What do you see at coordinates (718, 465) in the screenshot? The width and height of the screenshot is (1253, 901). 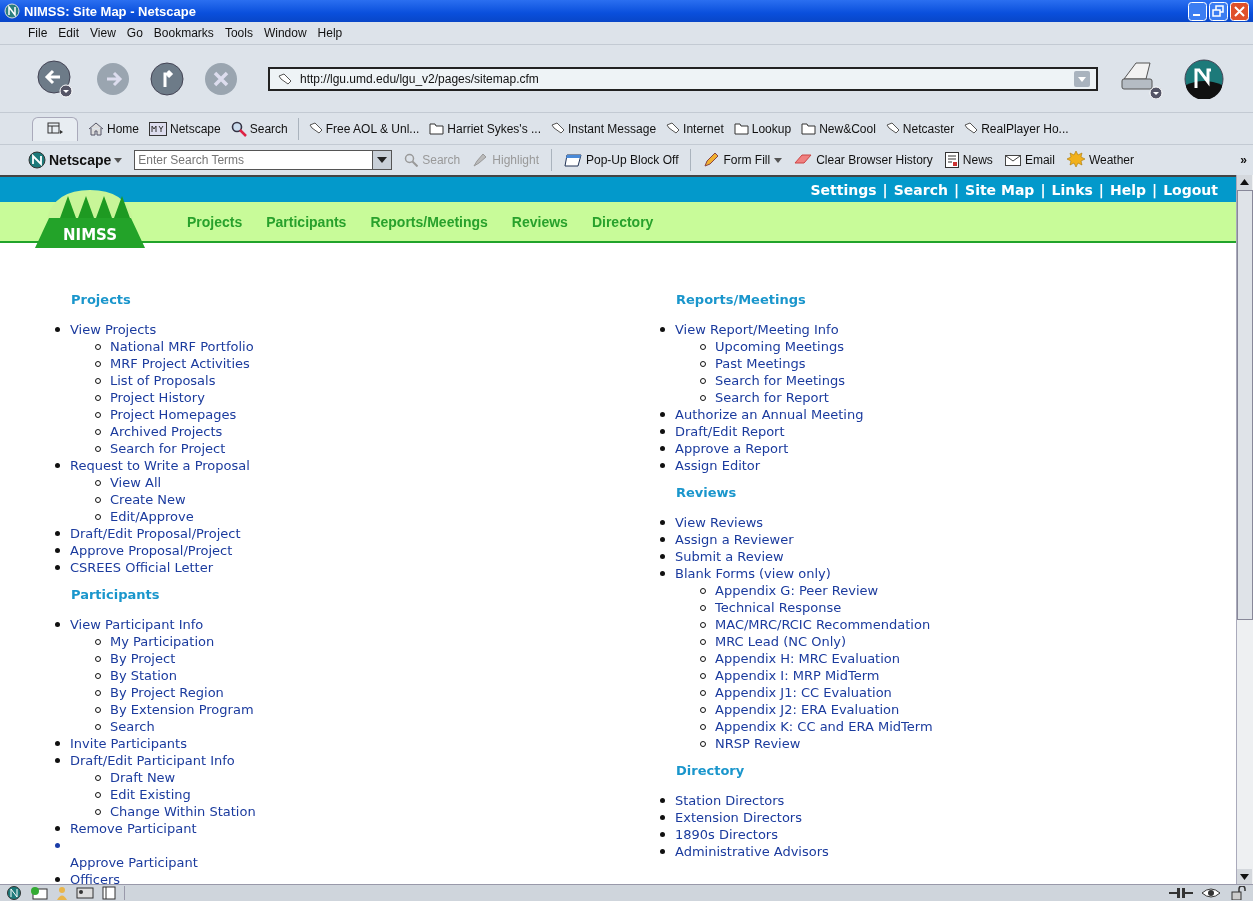 I see `sitemap-link: Assign Editor` at bounding box center [718, 465].